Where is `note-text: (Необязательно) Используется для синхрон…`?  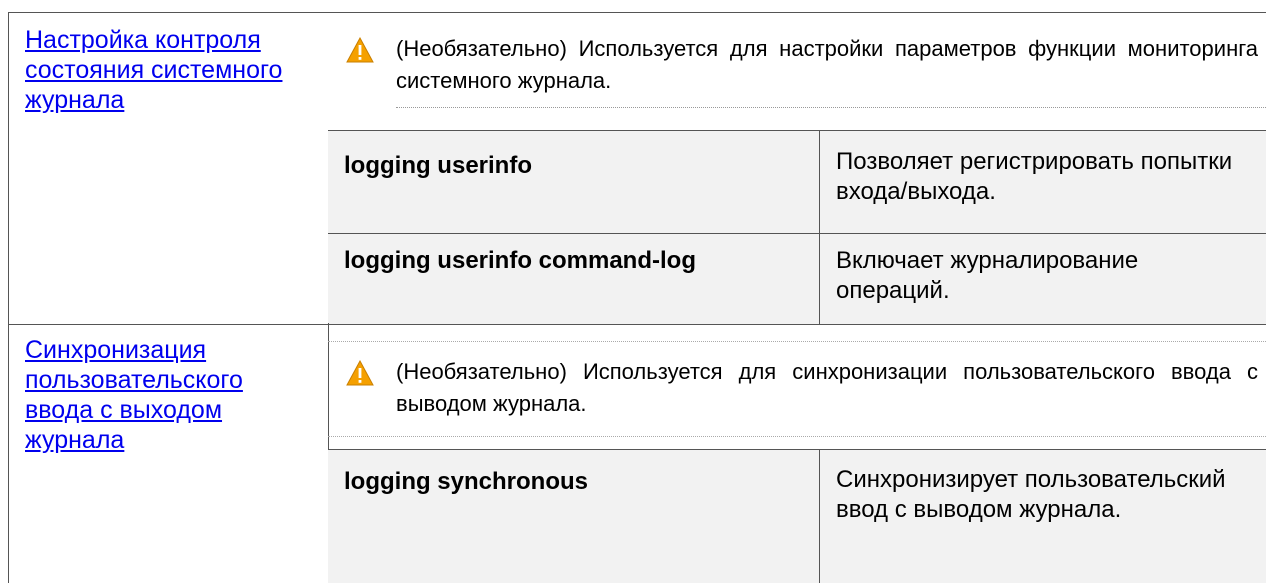 note-text: (Необязательно) Используется для синхрон… is located at coordinates (827, 387).